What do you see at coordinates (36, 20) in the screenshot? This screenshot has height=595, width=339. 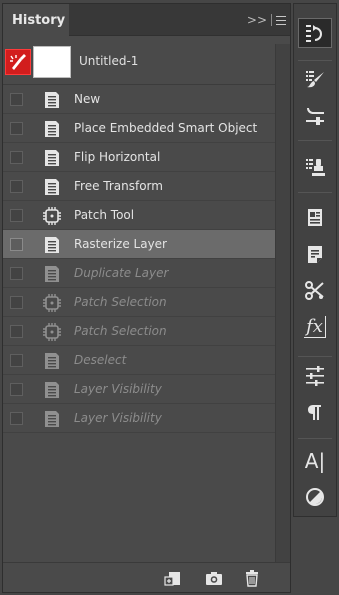 I see `tab-history: History` at bounding box center [36, 20].